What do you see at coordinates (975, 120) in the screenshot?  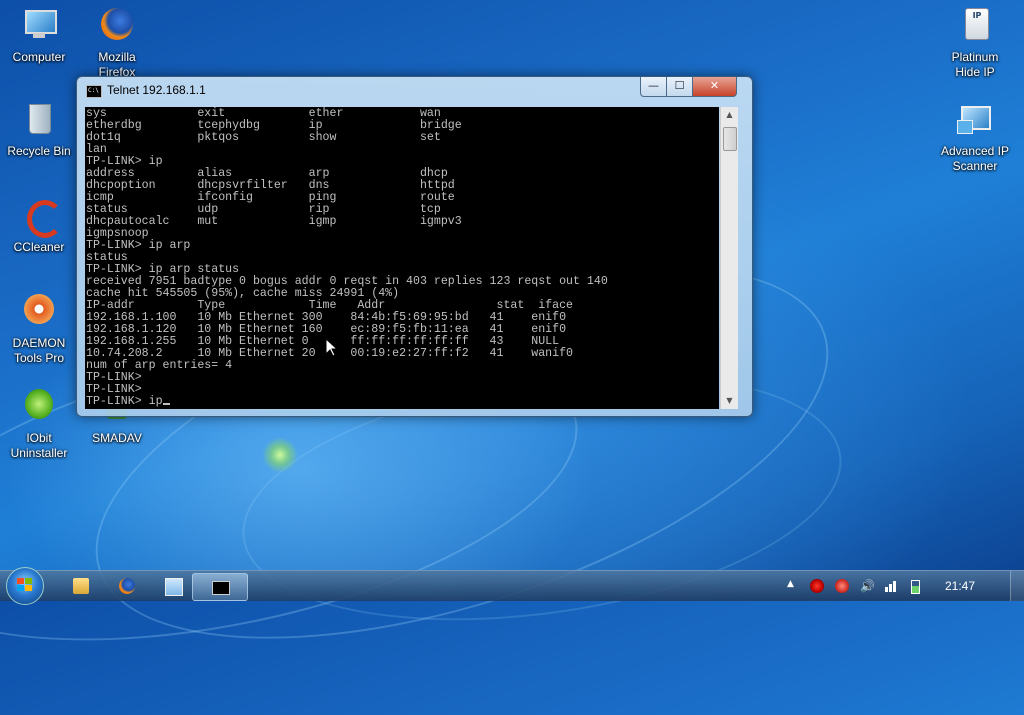 I see `ip-scanner-icon` at bounding box center [975, 120].